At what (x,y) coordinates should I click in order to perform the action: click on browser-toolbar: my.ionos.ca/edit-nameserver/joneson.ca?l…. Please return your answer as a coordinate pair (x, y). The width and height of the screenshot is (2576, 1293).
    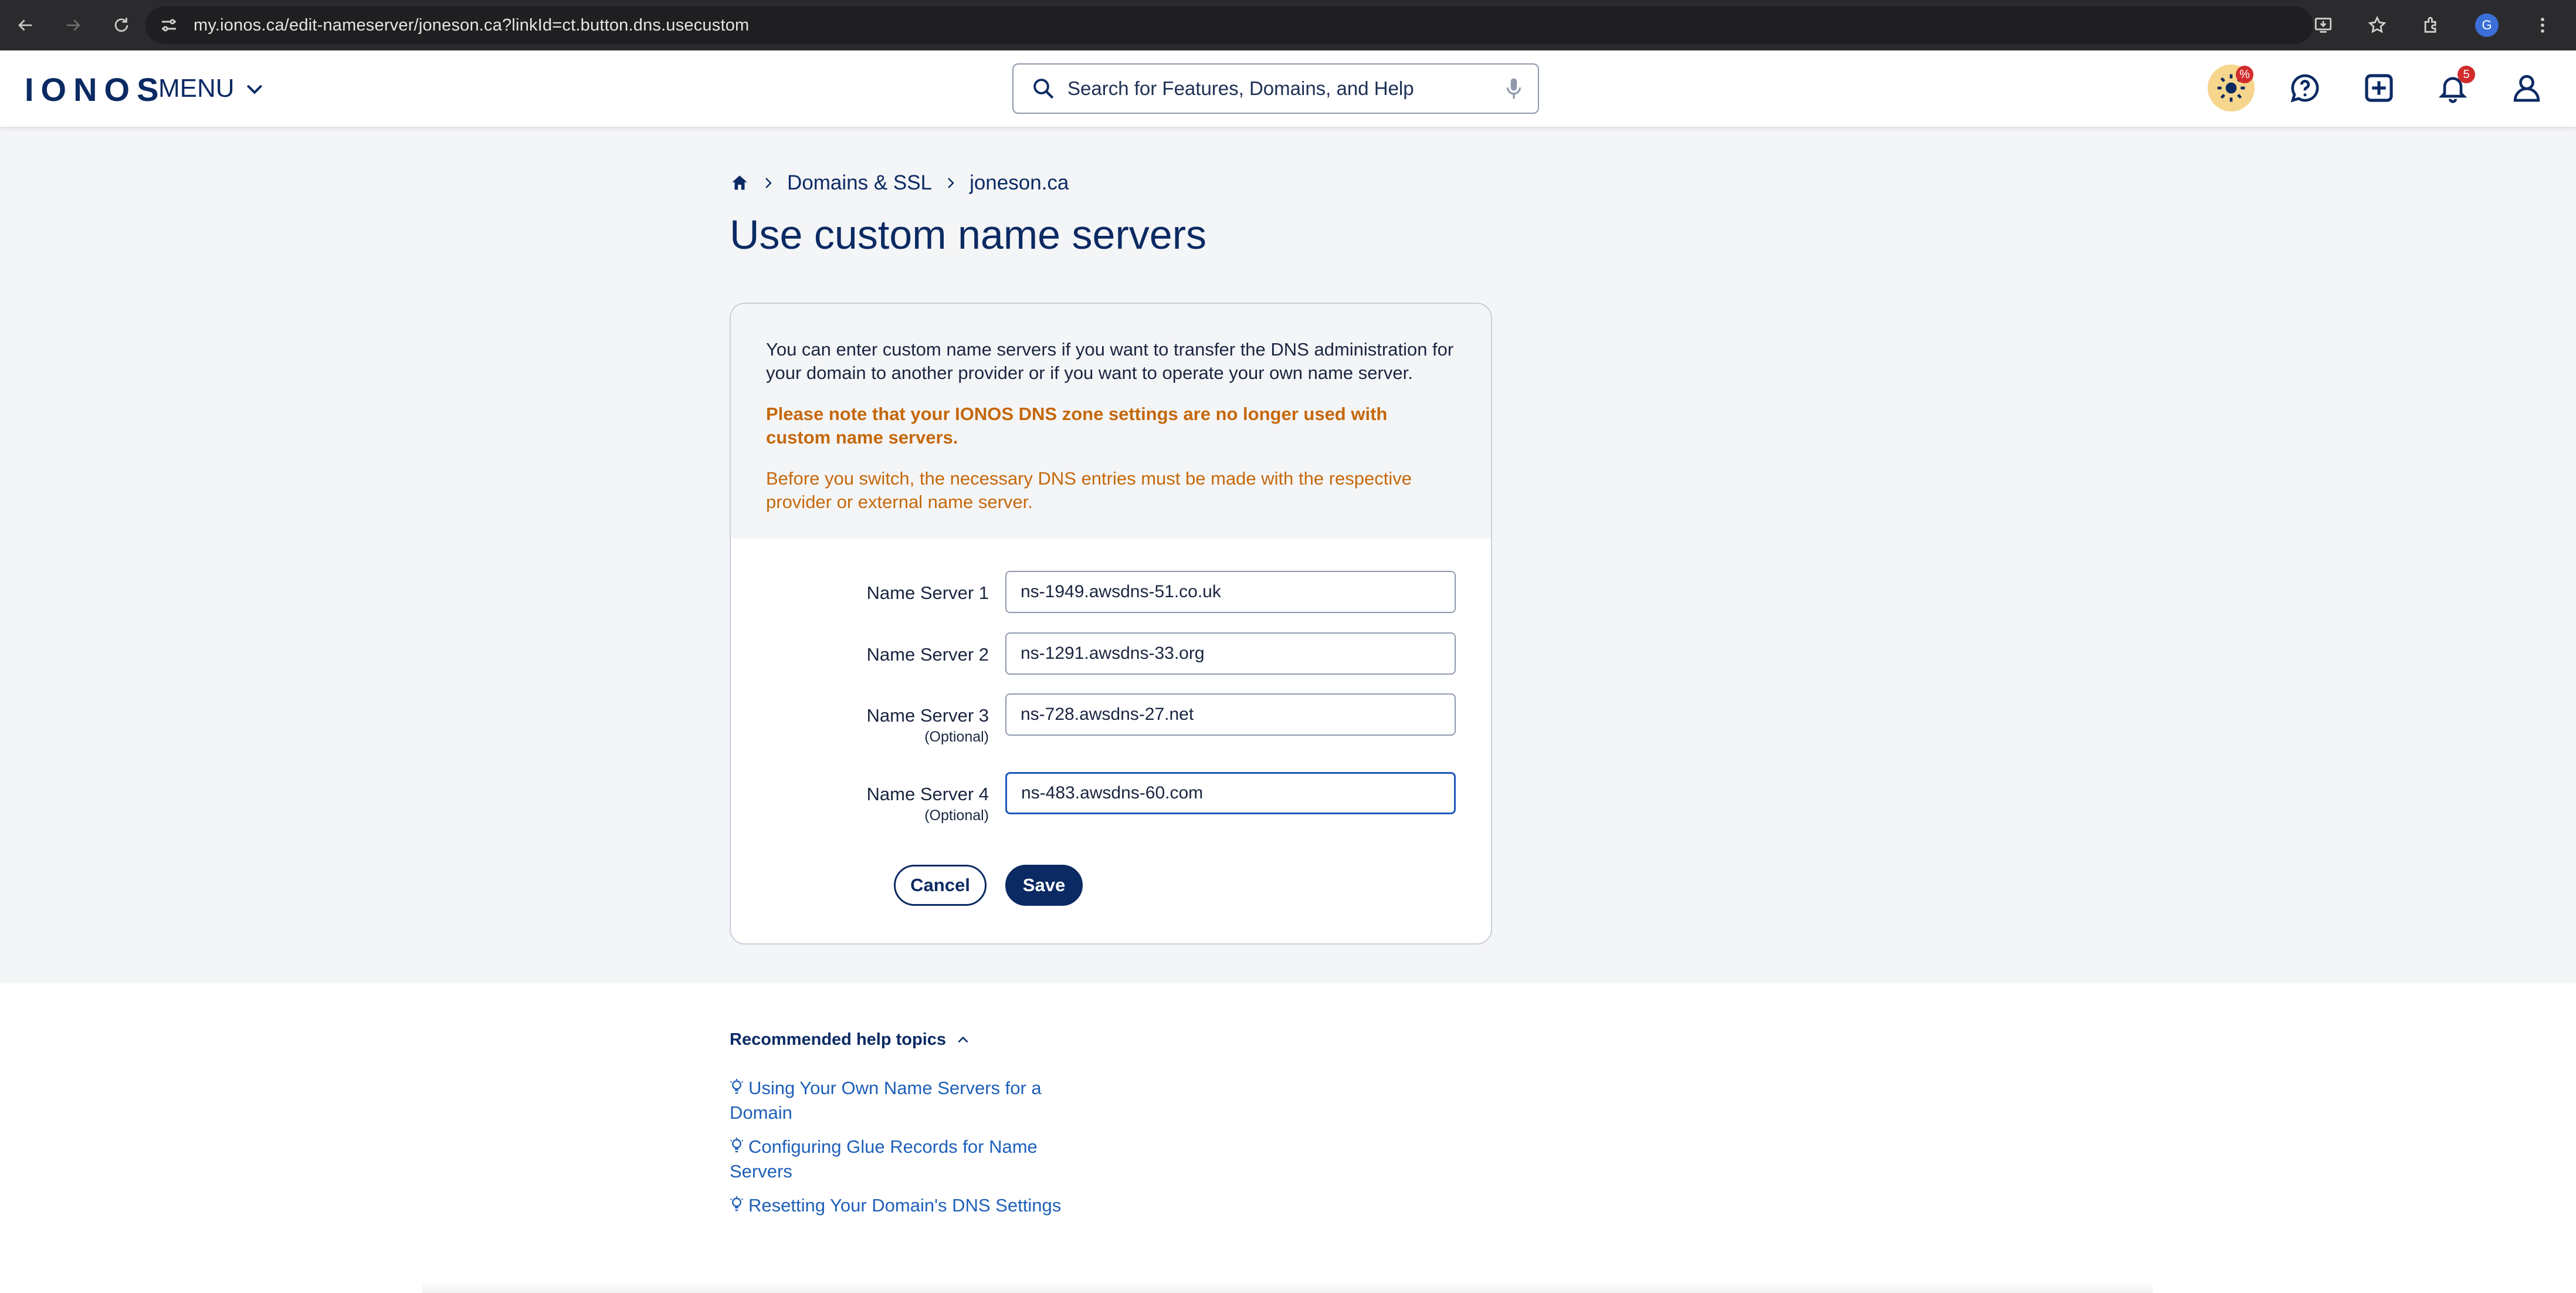
    Looking at the image, I should click on (1288, 25).